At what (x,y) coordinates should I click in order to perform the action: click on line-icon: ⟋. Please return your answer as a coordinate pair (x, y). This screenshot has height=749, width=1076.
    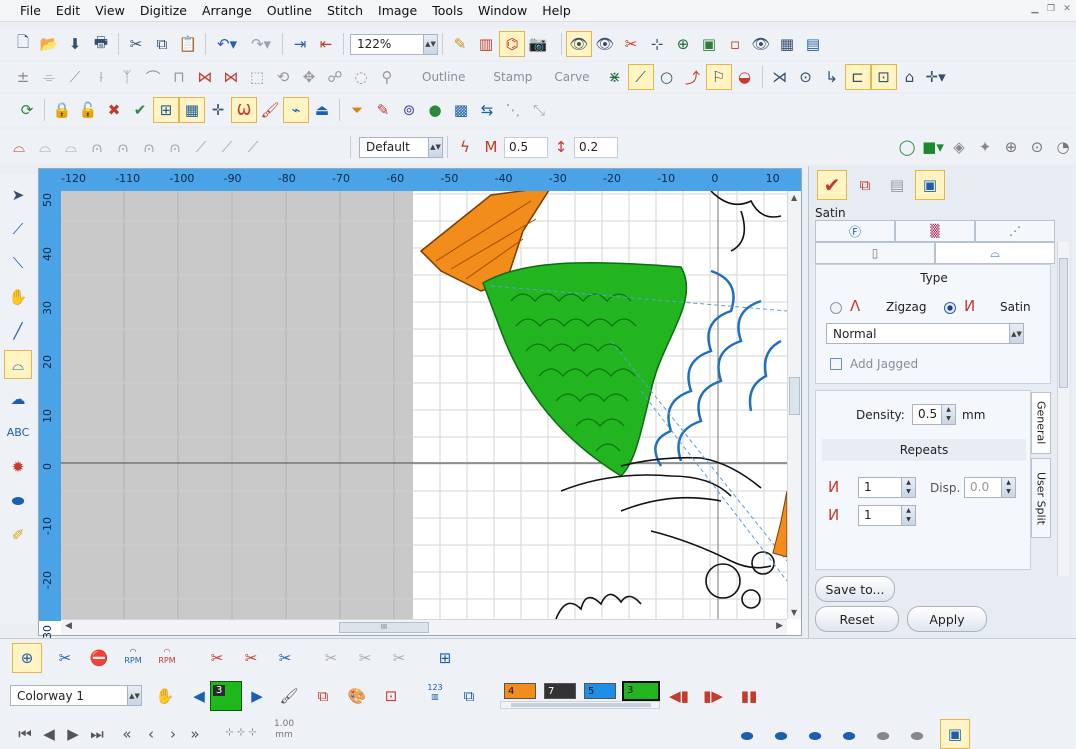
    Looking at the image, I should click on (75, 77).